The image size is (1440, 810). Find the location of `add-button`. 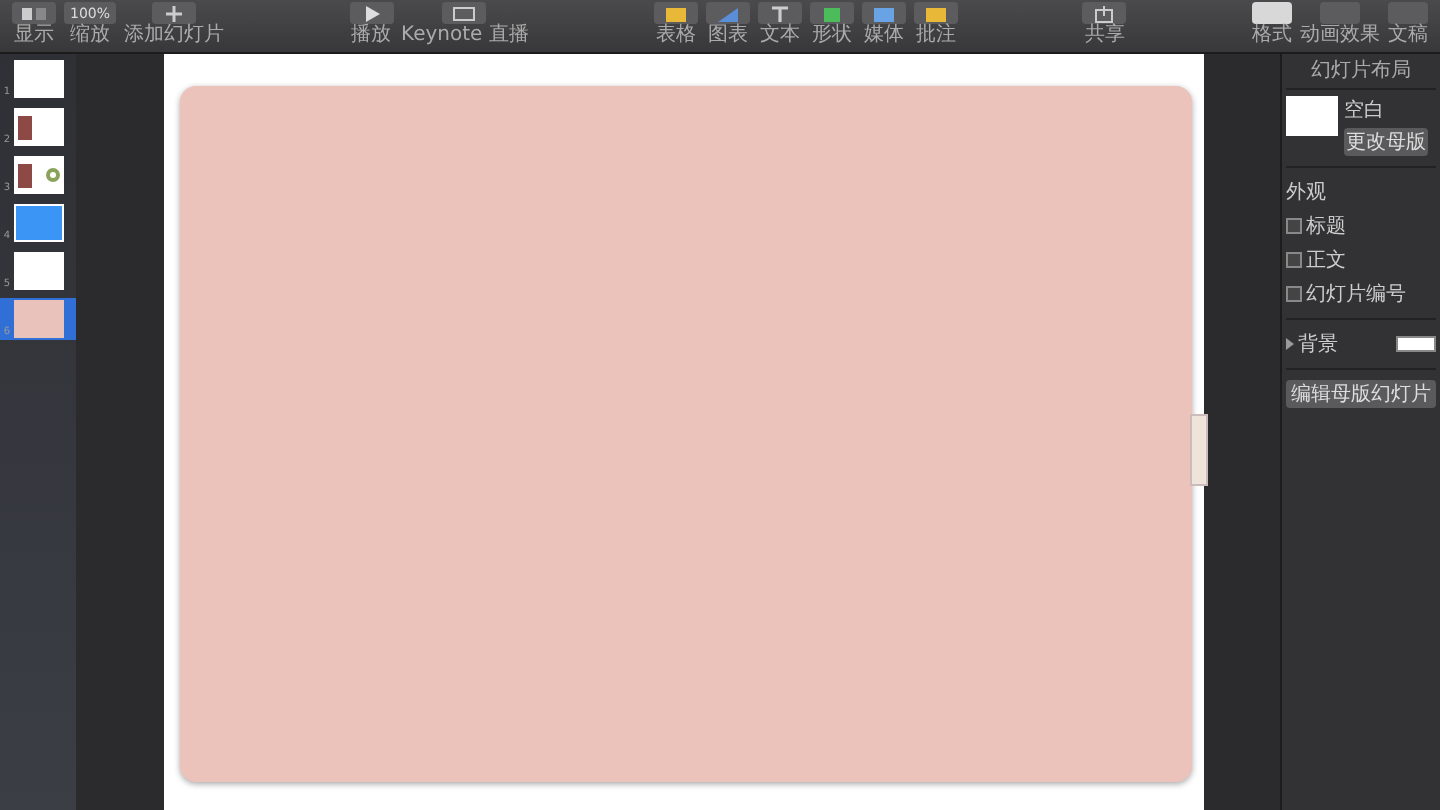

add-button is located at coordinates (174, 13).